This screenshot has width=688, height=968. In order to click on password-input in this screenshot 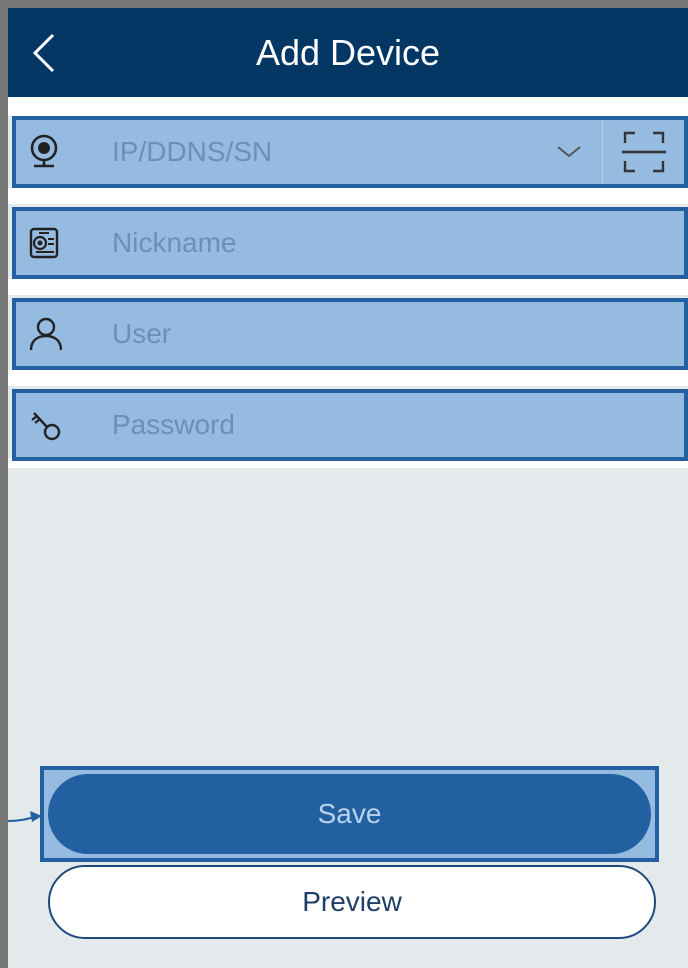, I will do `click(398, 425)`.